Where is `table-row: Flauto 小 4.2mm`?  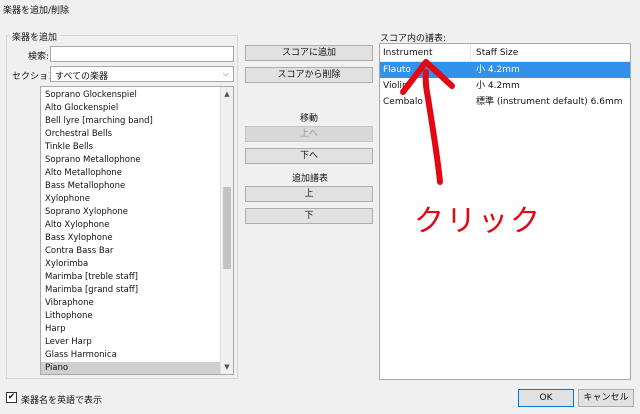 table-row: Flauto 小 4.2mm is located at coordinates (505, 70).